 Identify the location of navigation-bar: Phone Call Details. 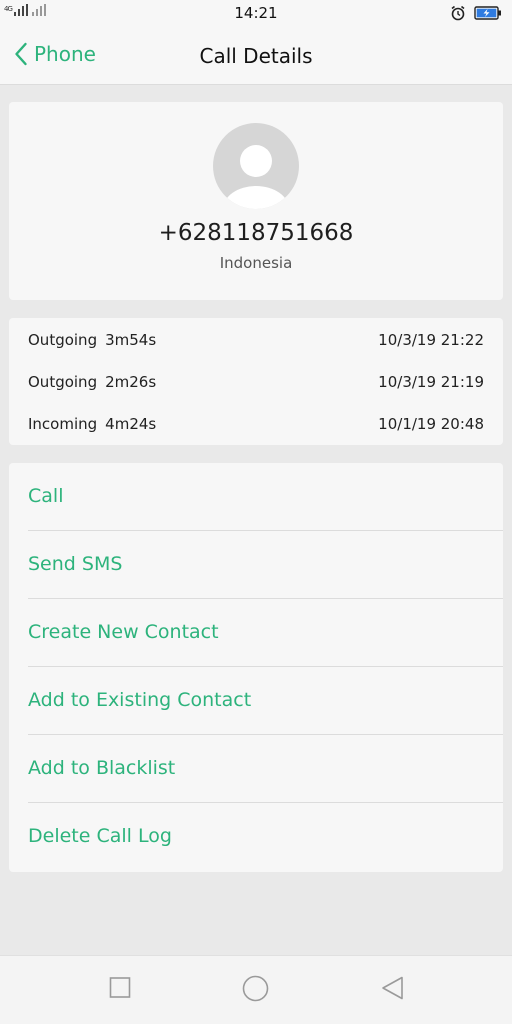
(256, 56).